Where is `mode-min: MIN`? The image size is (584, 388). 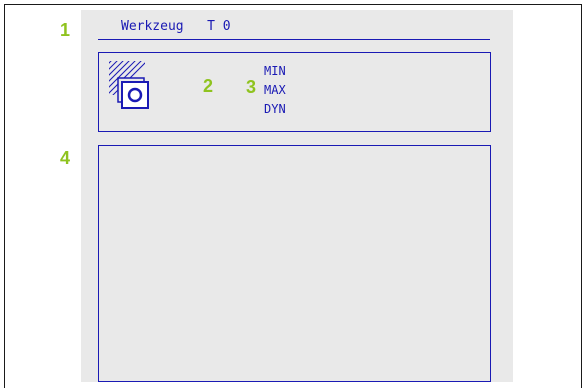 mode-min: MIN is located at coordinates (275, 71).